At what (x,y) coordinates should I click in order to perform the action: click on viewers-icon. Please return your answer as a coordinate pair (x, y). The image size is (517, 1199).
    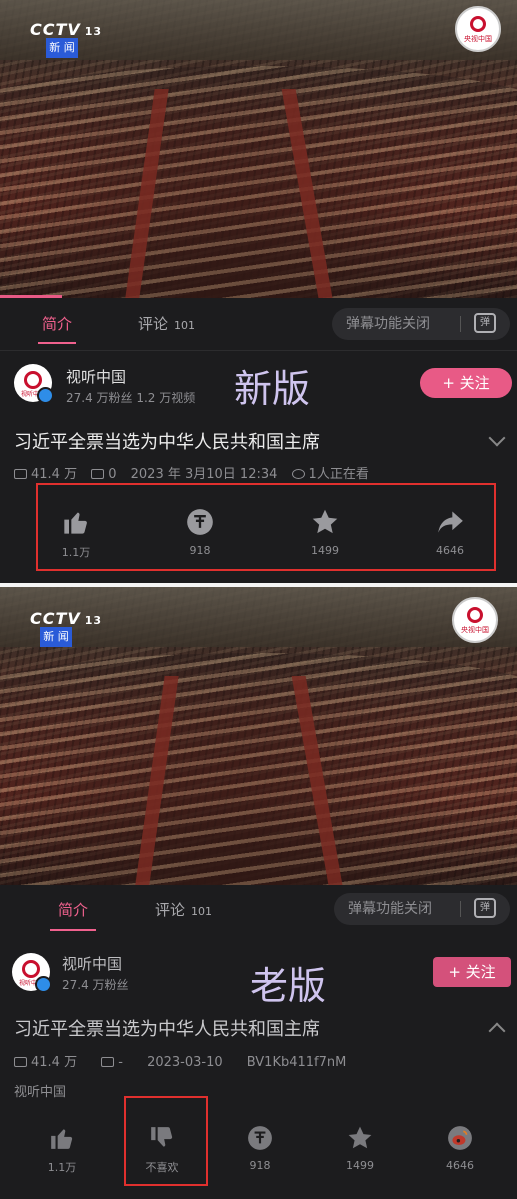
    Looking at the image, I should click on (298, 474).